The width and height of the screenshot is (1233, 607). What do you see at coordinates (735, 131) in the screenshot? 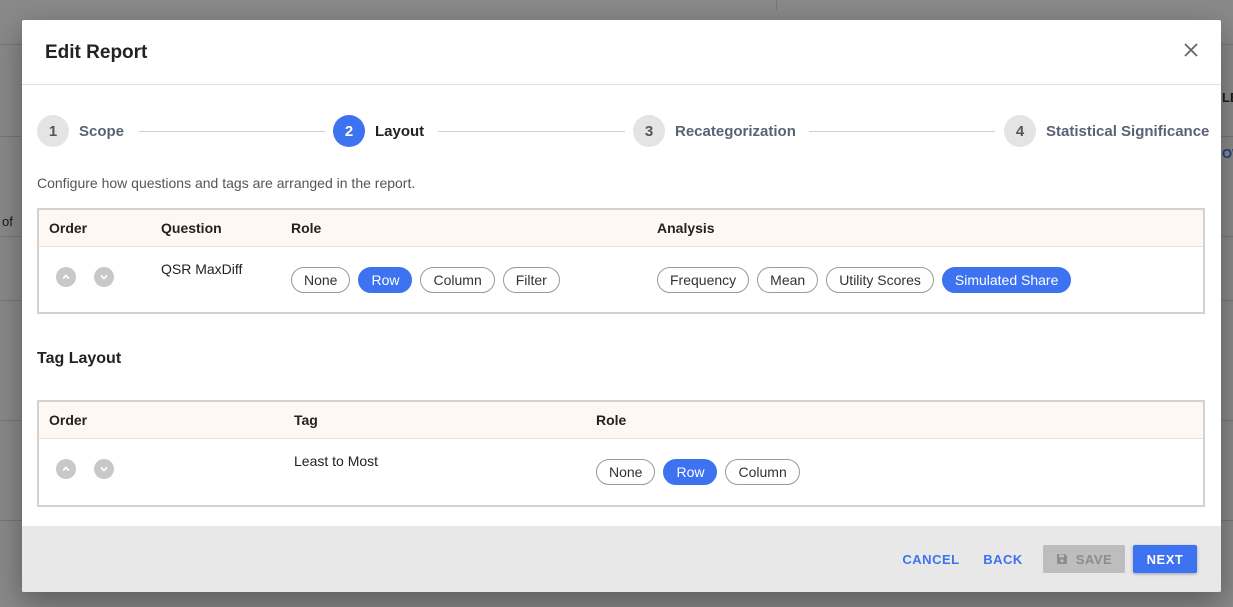
I see `step-label: Recategorization` at bounding box center [735, 131].